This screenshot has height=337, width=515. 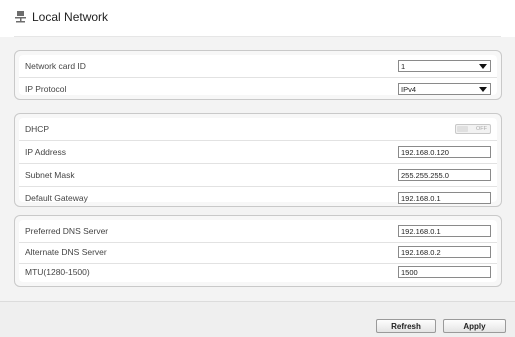 What do you see at coordinates (481, 129) in the screenshot?
I see `dhcp-state: OFF` at bounding box center [481, 129].